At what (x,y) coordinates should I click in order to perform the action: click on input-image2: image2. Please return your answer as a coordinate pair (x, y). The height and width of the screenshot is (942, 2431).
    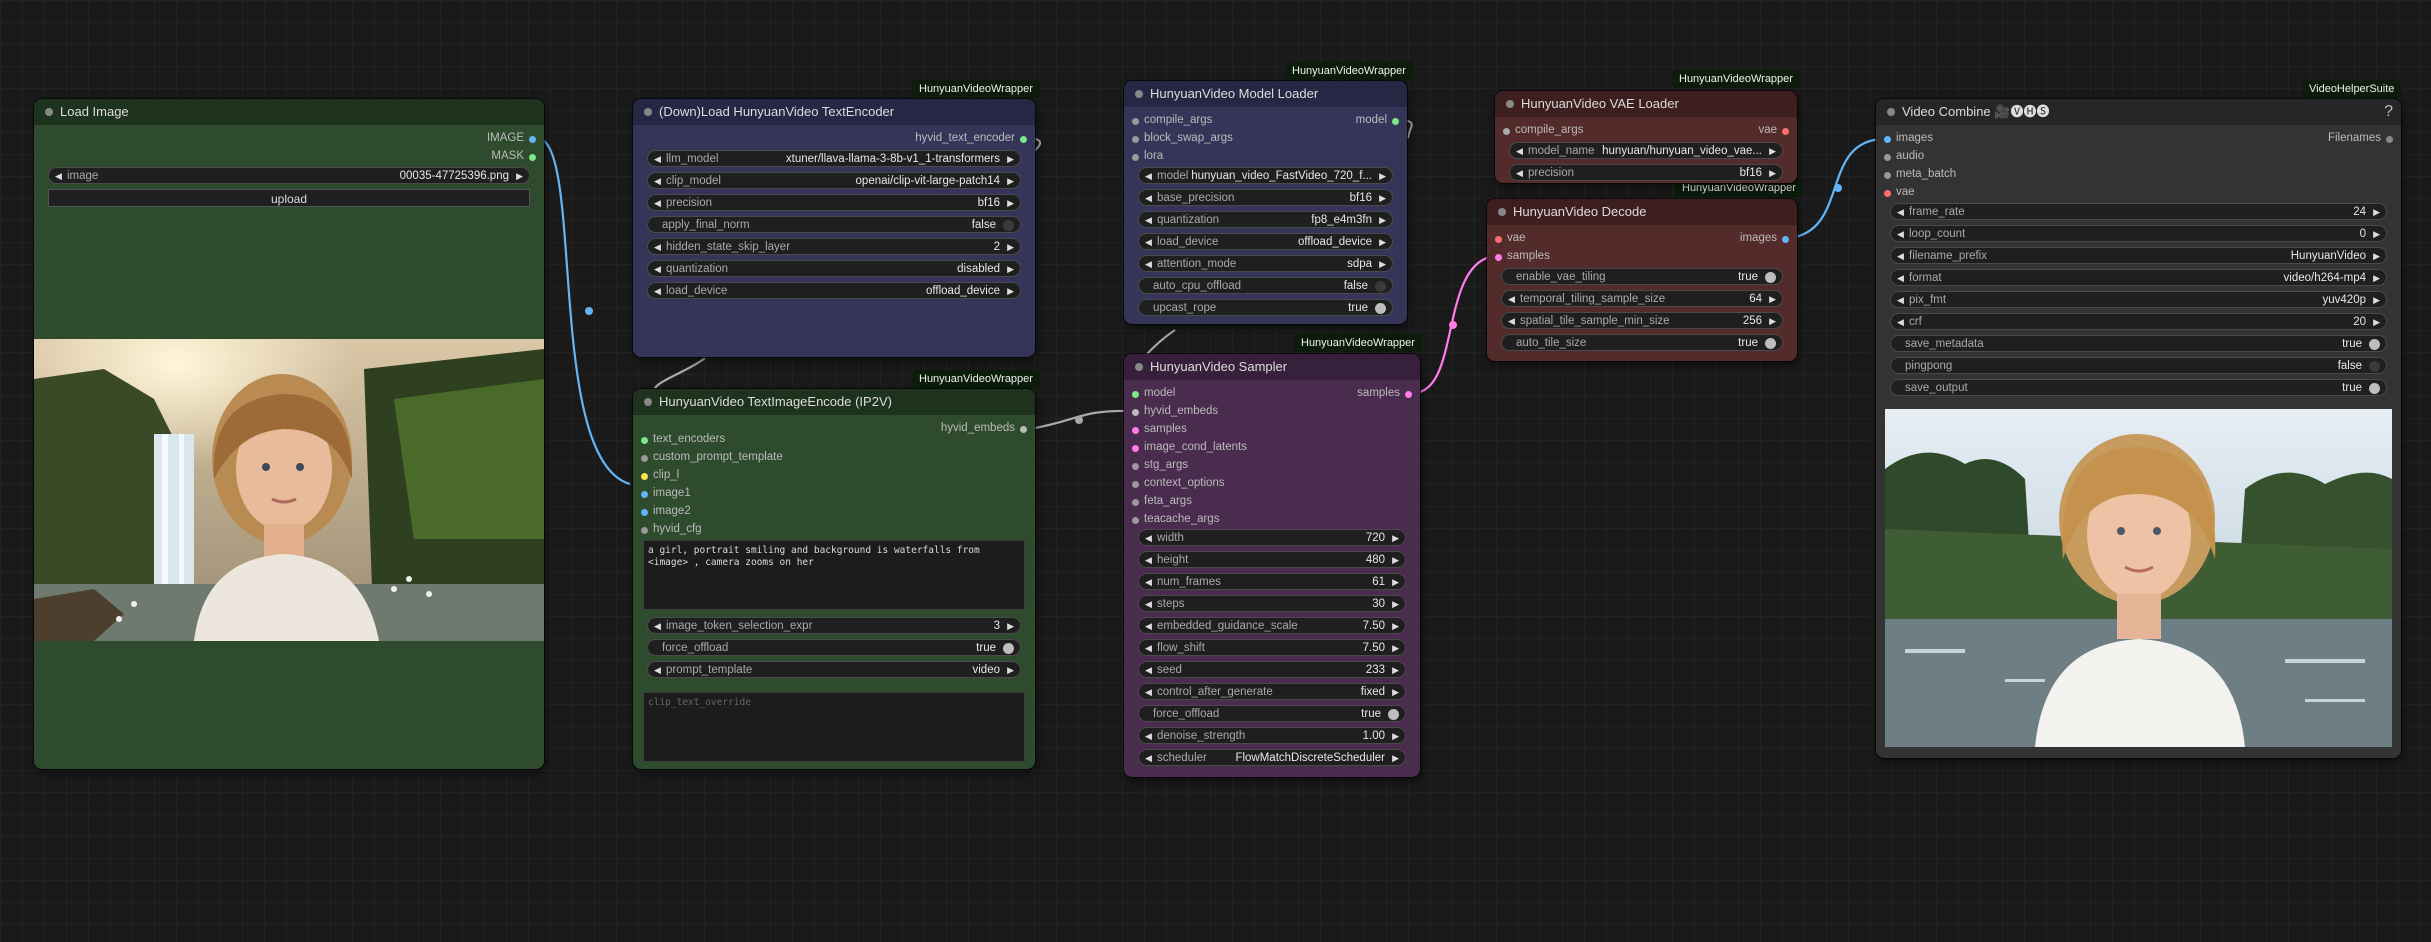
    Looking at the image, I should click on (666, 511).